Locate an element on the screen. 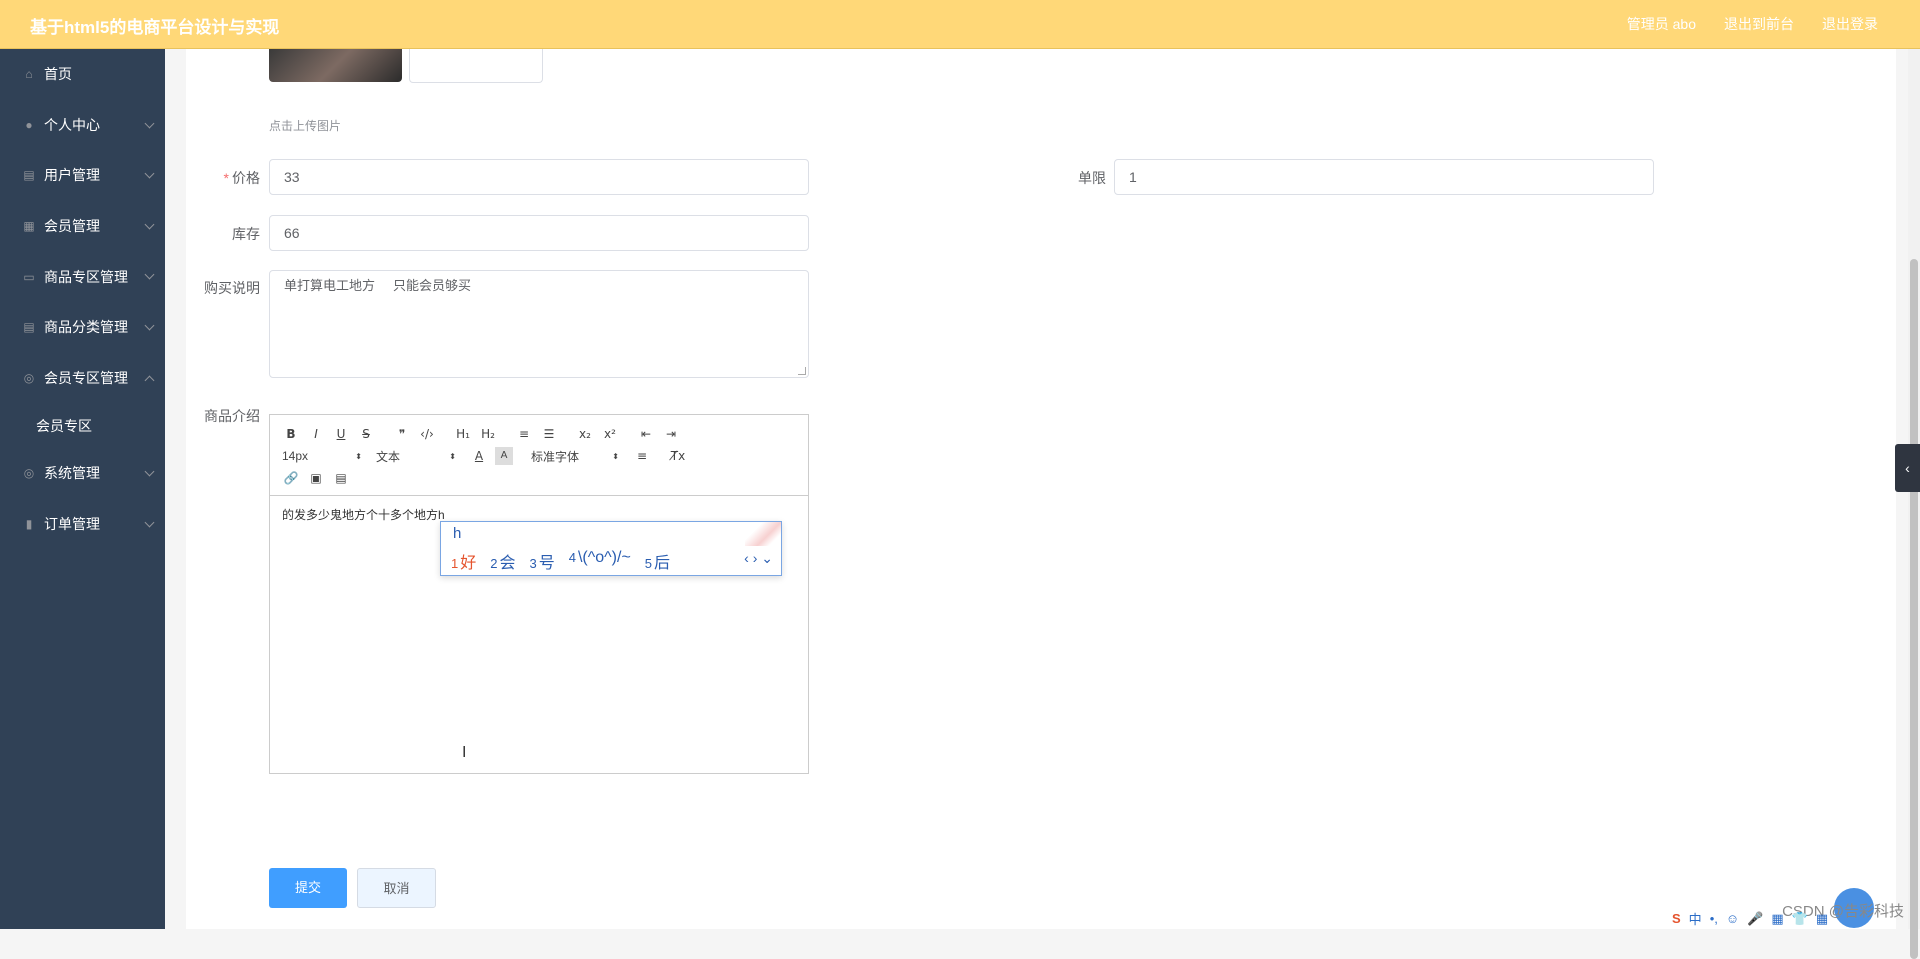 Image resolution: width=1920 pixels, height=959 pixels. sidebar-subitem-member-zone: 会员专区 is located at coordinates (82, 426).